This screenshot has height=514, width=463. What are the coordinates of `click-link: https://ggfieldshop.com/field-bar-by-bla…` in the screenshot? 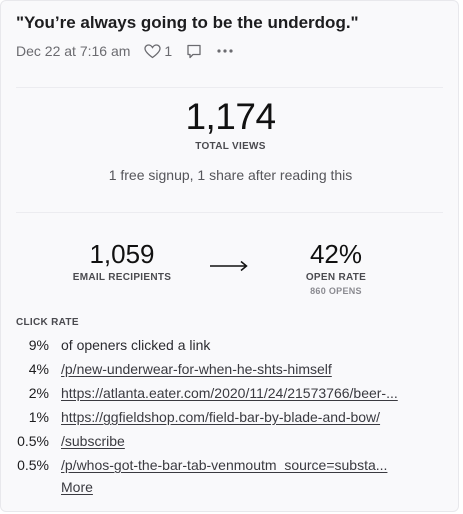 It's located at (253, 417).